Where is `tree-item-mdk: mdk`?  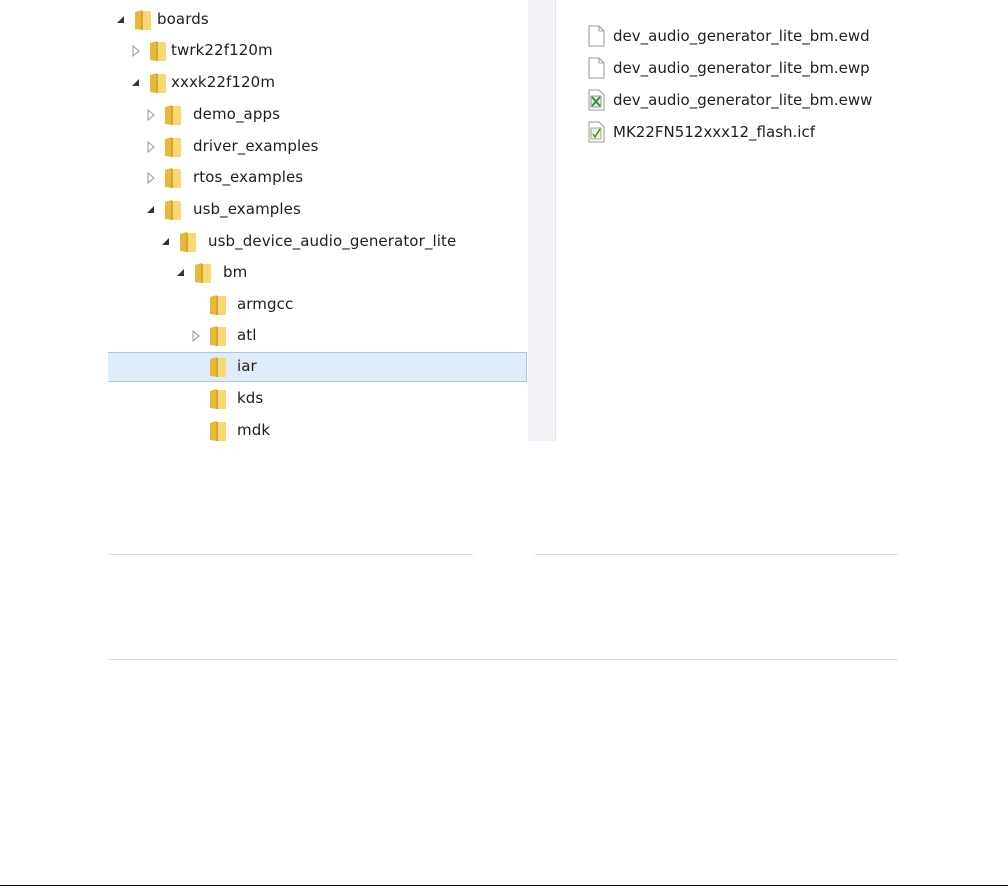
tree-item-mdk: mdk is located at coordinates (317, 431).